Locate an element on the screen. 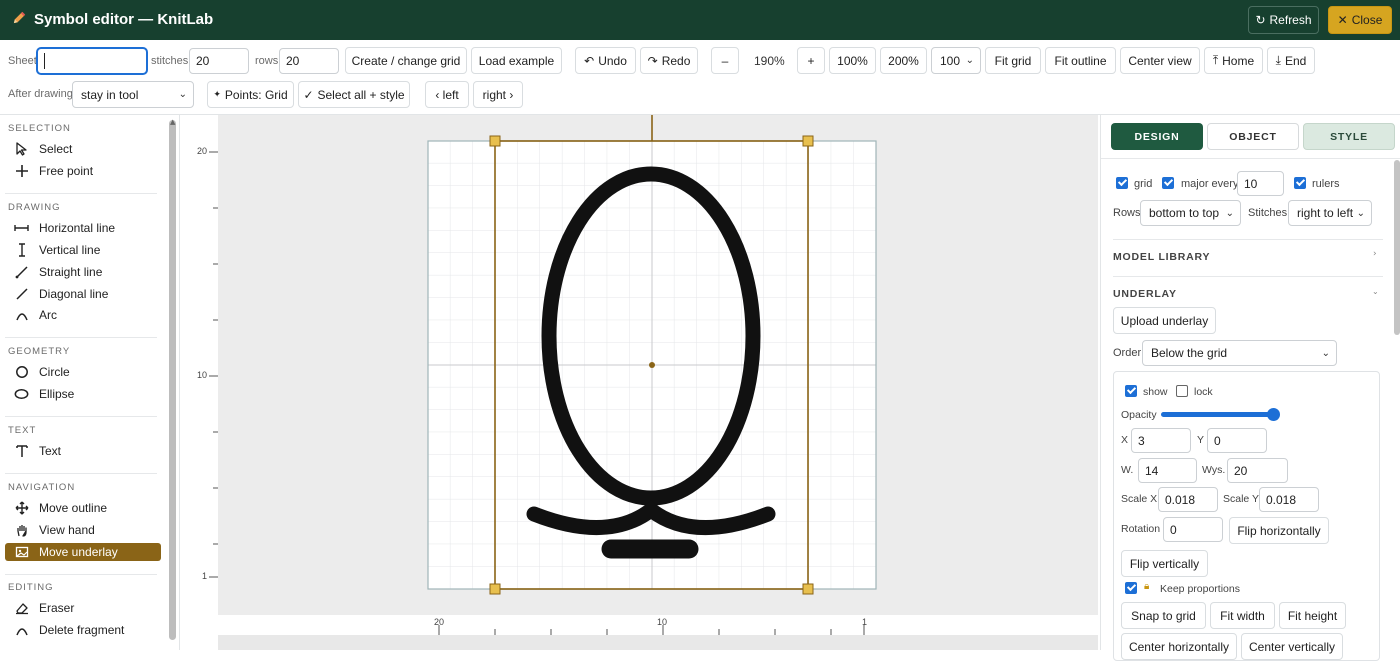  width-input: 14 is located at coordinates (1167, 470).